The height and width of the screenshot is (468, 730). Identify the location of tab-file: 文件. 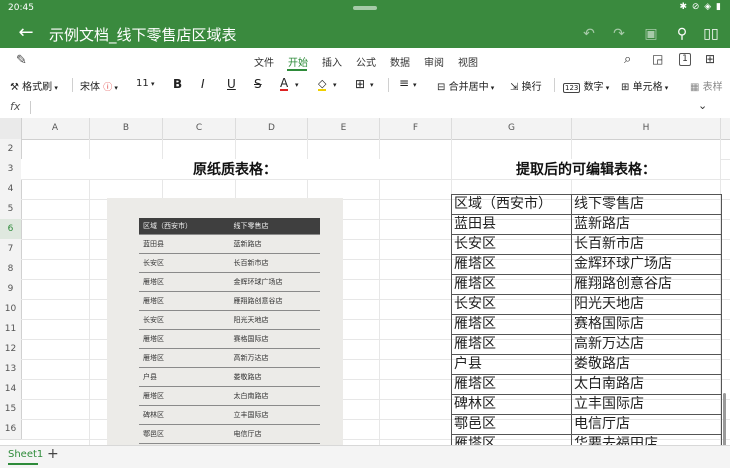
(264, 61).